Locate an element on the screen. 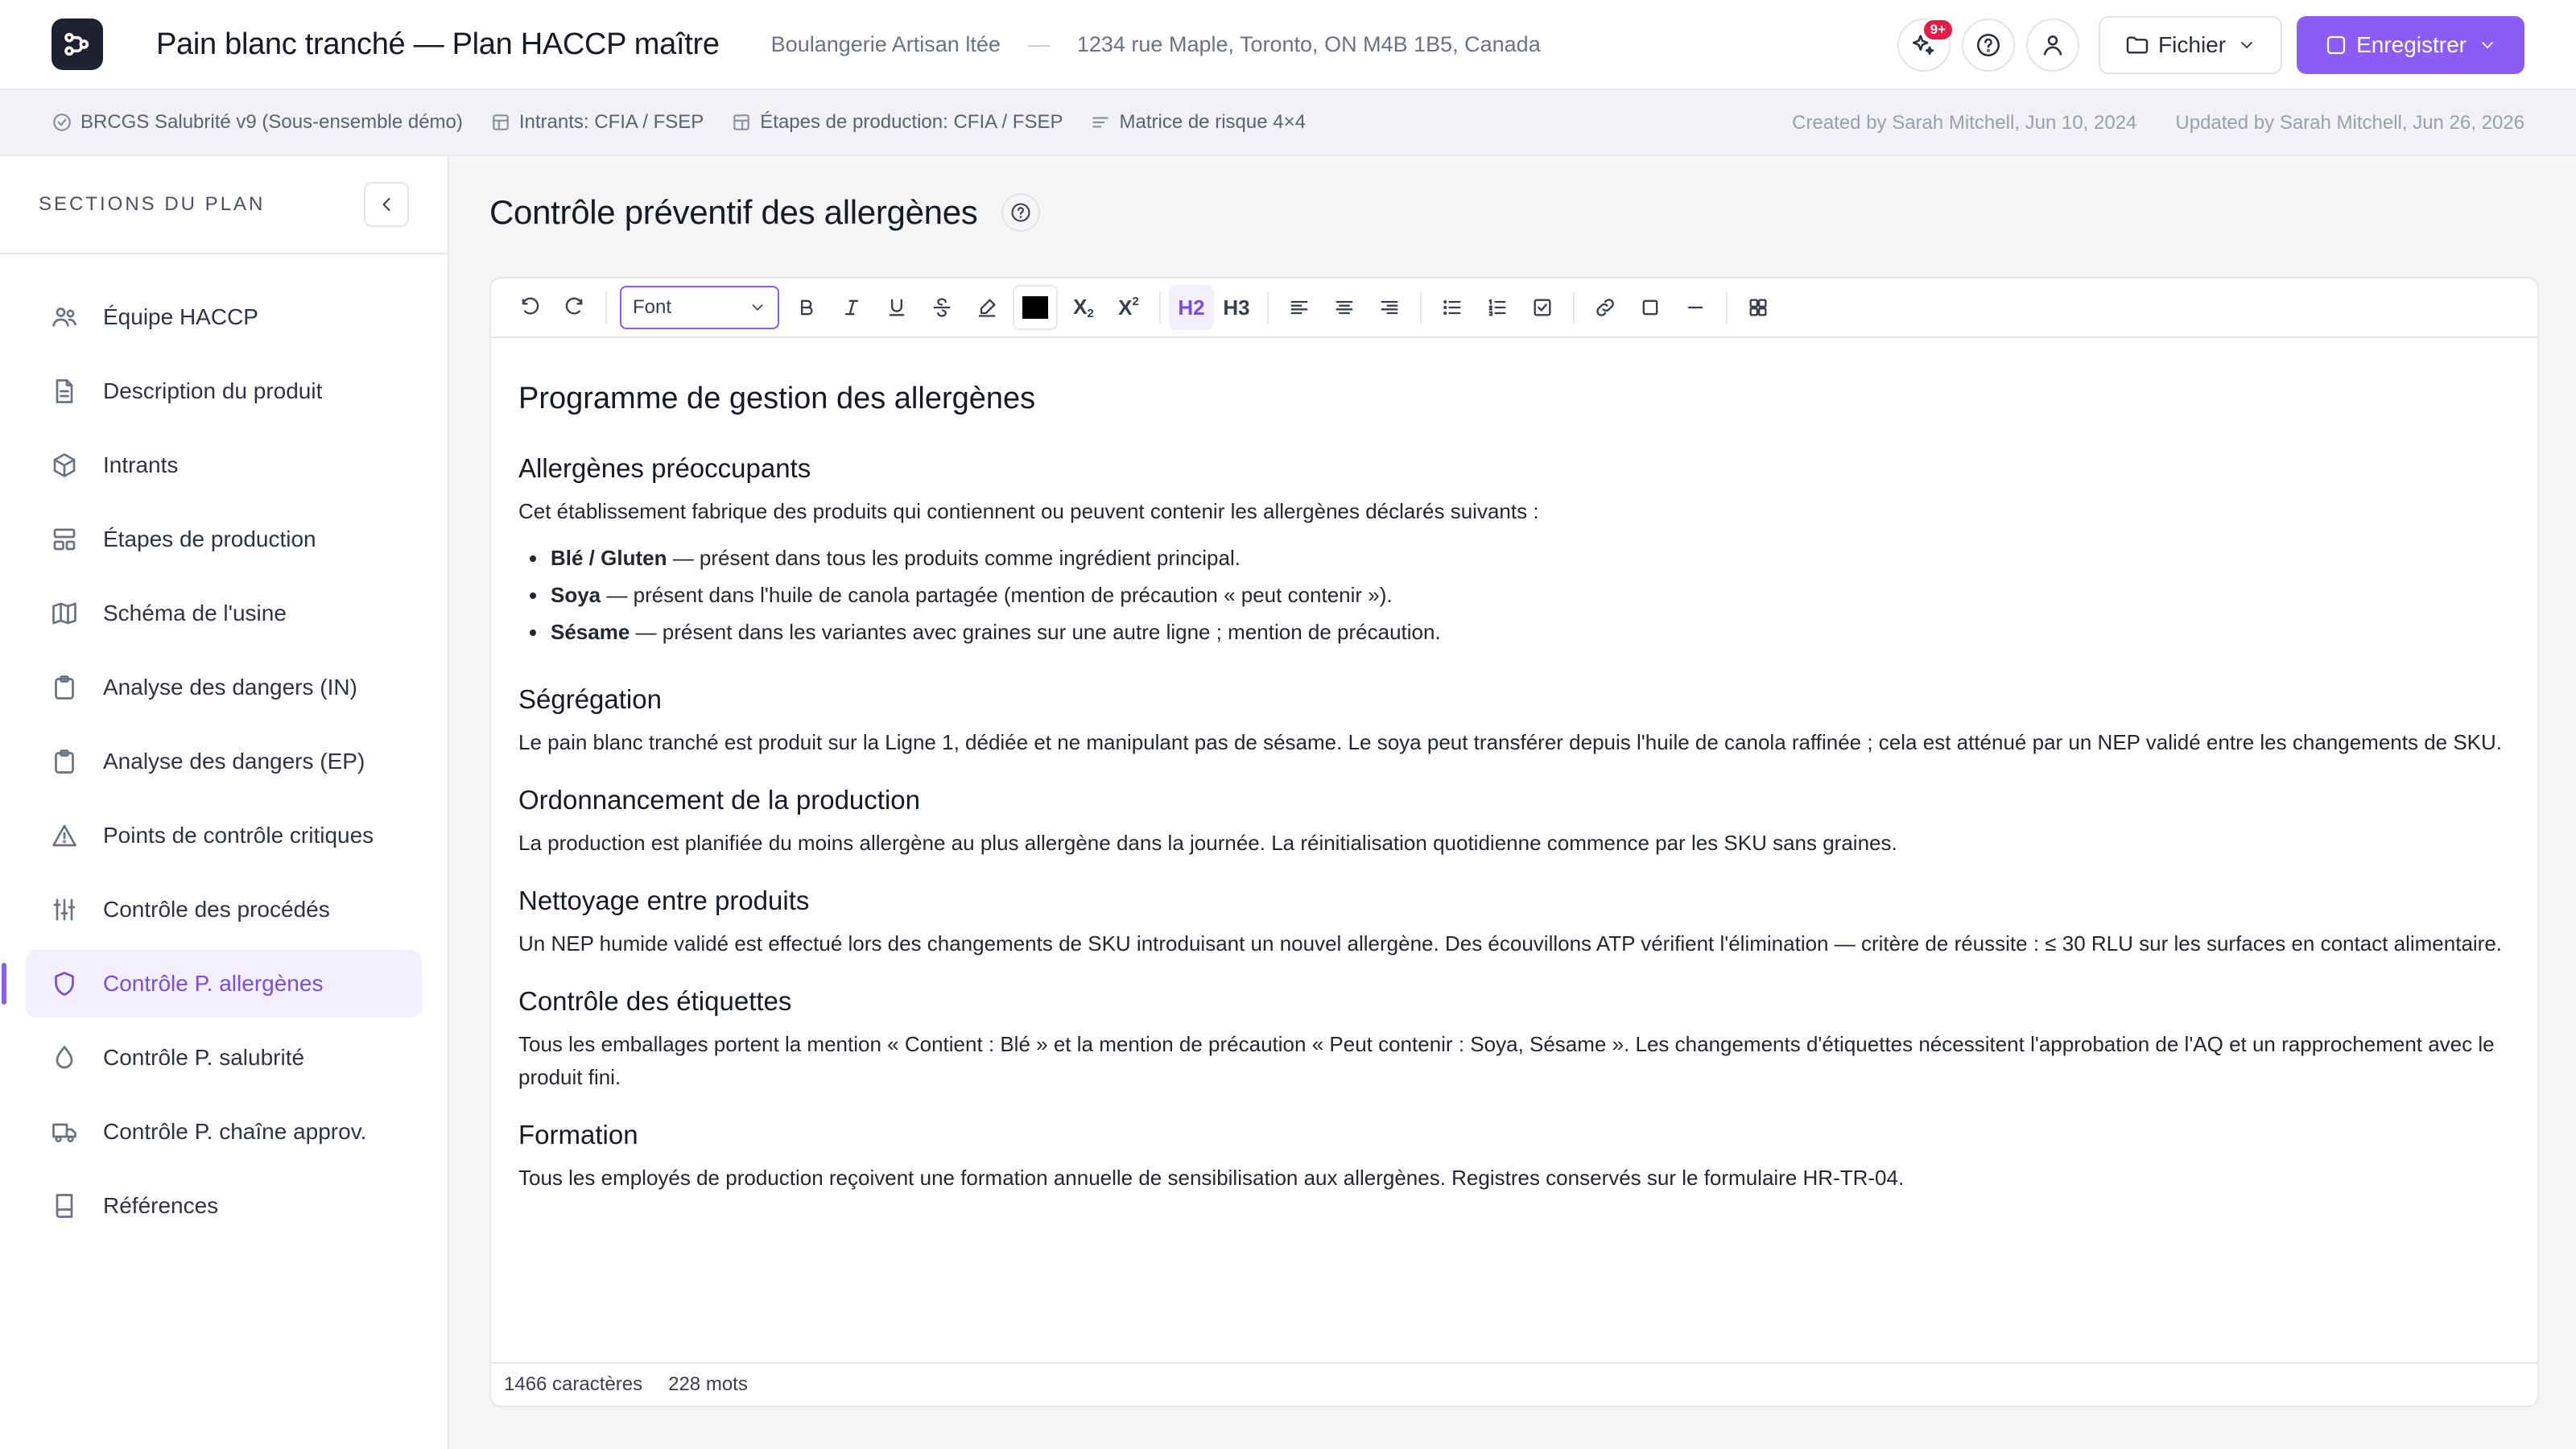 The width and height of the screenshot is (2576, 1449). section-heading-allergenes: Allergènes préoccupants is located at coordinates (664, 468).